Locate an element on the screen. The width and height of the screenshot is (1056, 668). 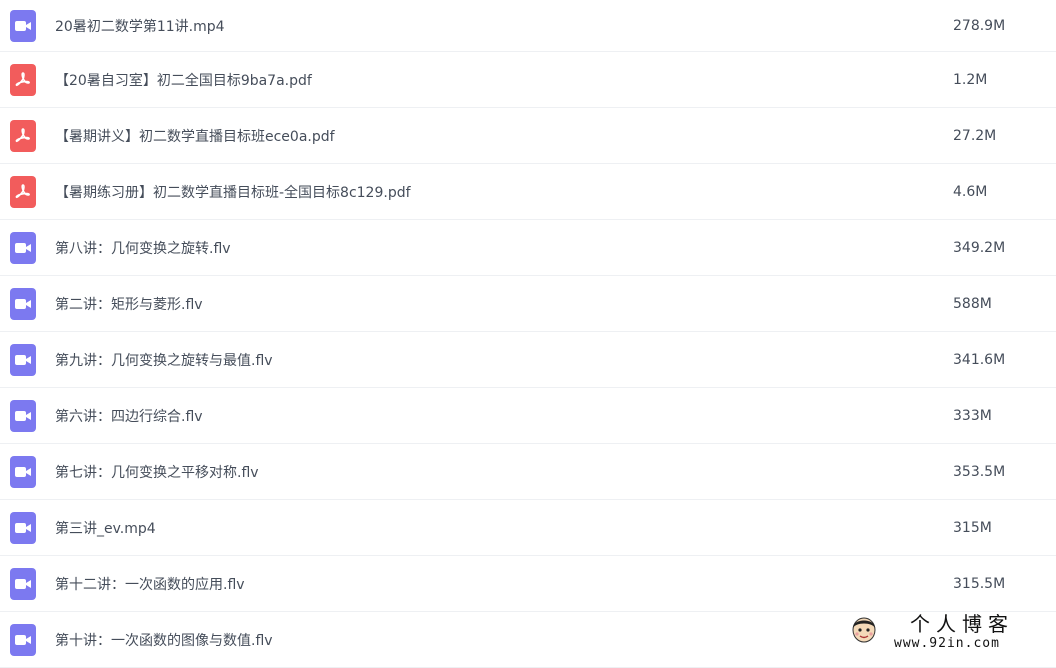
file-size: 353.5M is located at coordinates (979, 472).